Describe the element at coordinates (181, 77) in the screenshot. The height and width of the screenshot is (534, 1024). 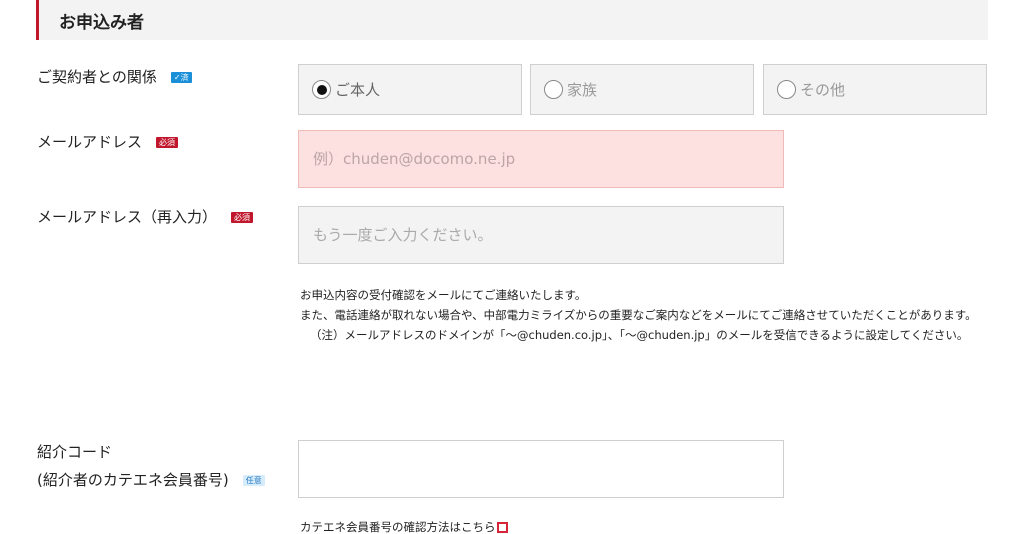
I see `completed-badge: ✓済` at that location.